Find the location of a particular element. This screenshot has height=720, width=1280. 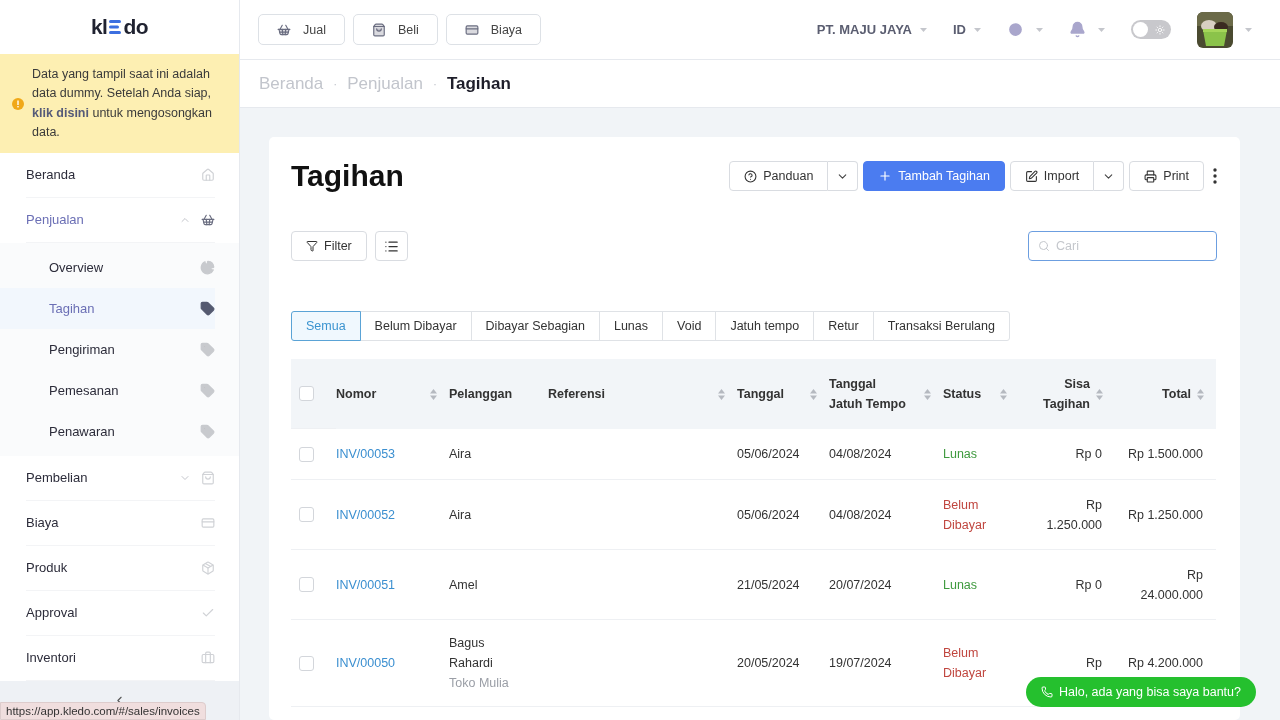

list-view-button is located at coordinates (391, 246).